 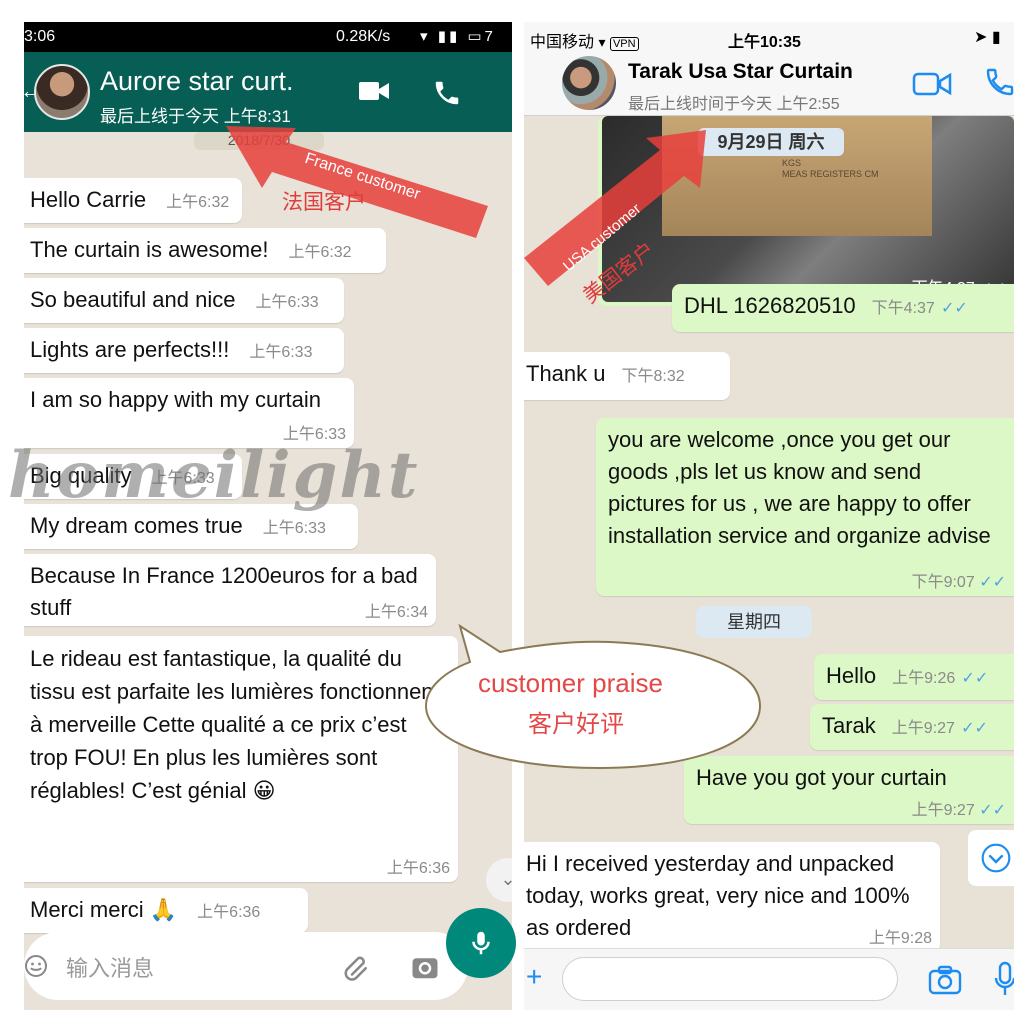 I want to click on praise-label-en: customer praise, so click(x=570, y=683).